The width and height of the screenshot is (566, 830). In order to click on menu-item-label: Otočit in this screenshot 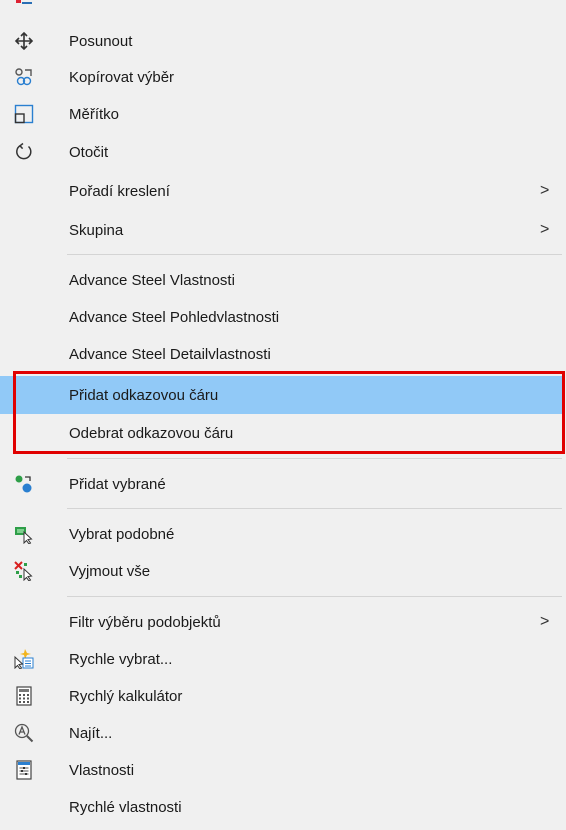, I will do `click(89, 152)`.